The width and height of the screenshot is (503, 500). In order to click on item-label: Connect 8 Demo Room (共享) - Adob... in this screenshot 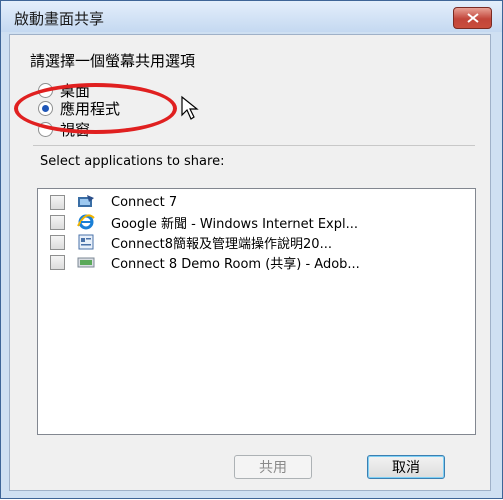, I will do `click(235, 264)`.